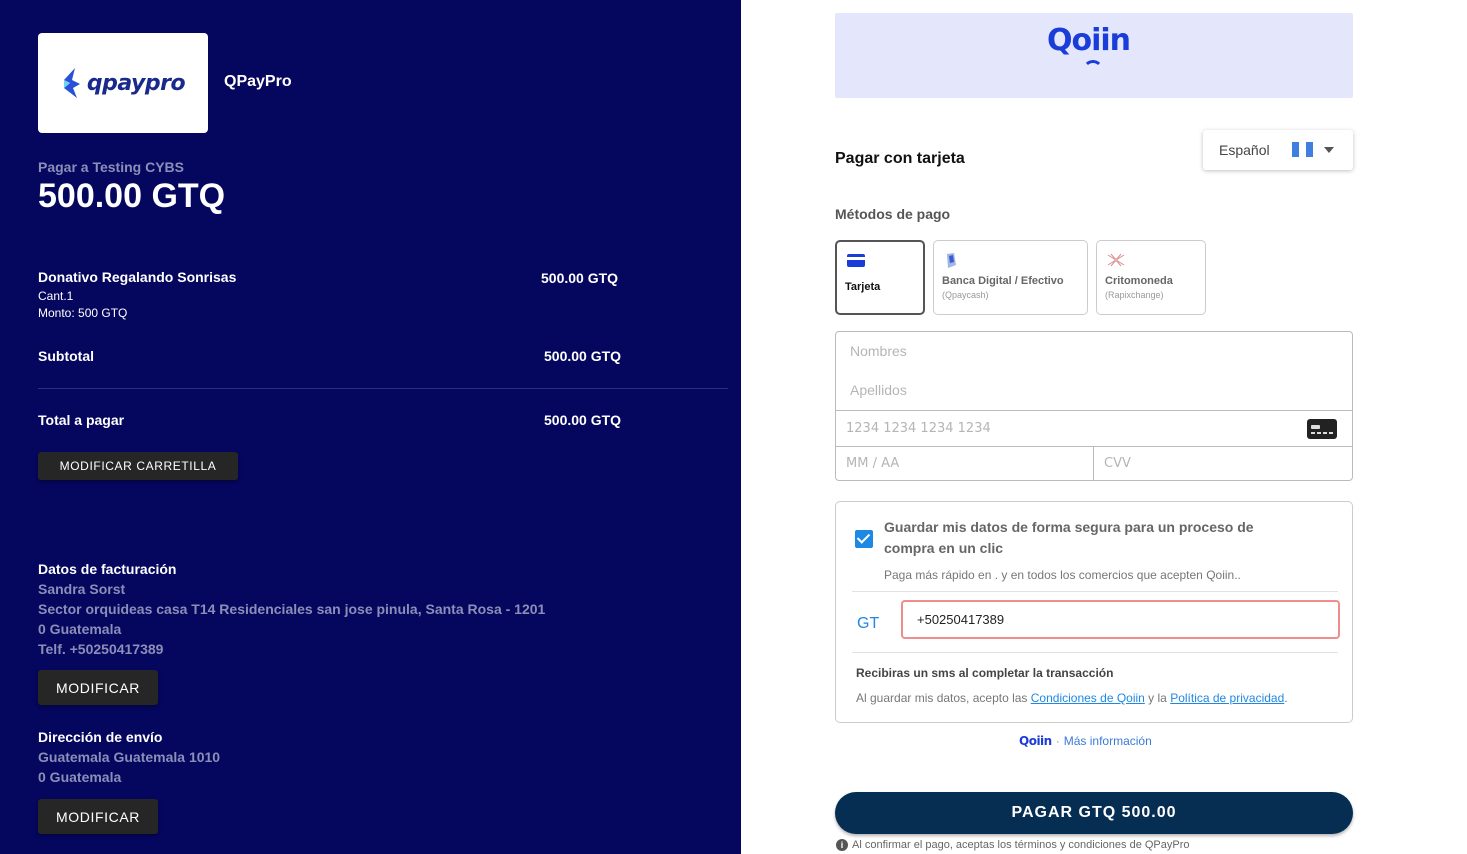 The height and width of the screenshot is (854, 1467). Describe the element at coordinates (383, 388) in the screenshot. I see `summary-divider` at that location.